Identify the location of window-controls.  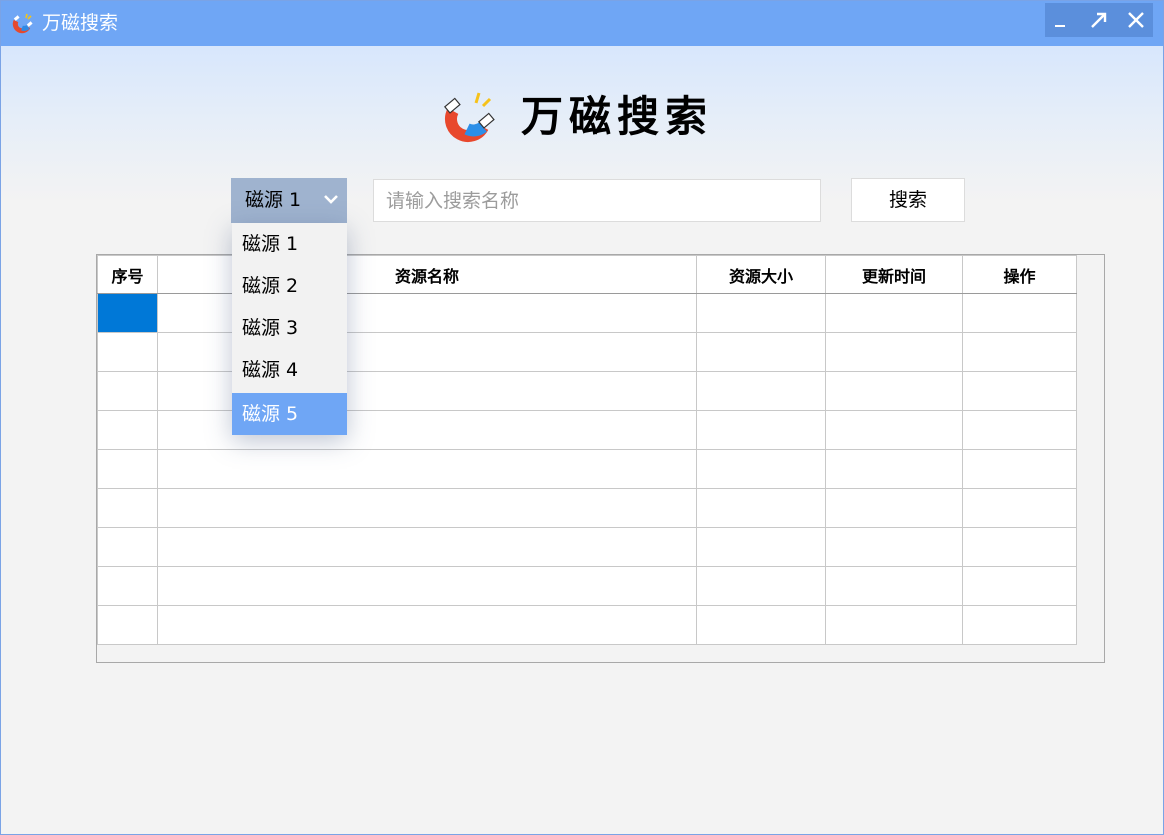
(1099, 20).